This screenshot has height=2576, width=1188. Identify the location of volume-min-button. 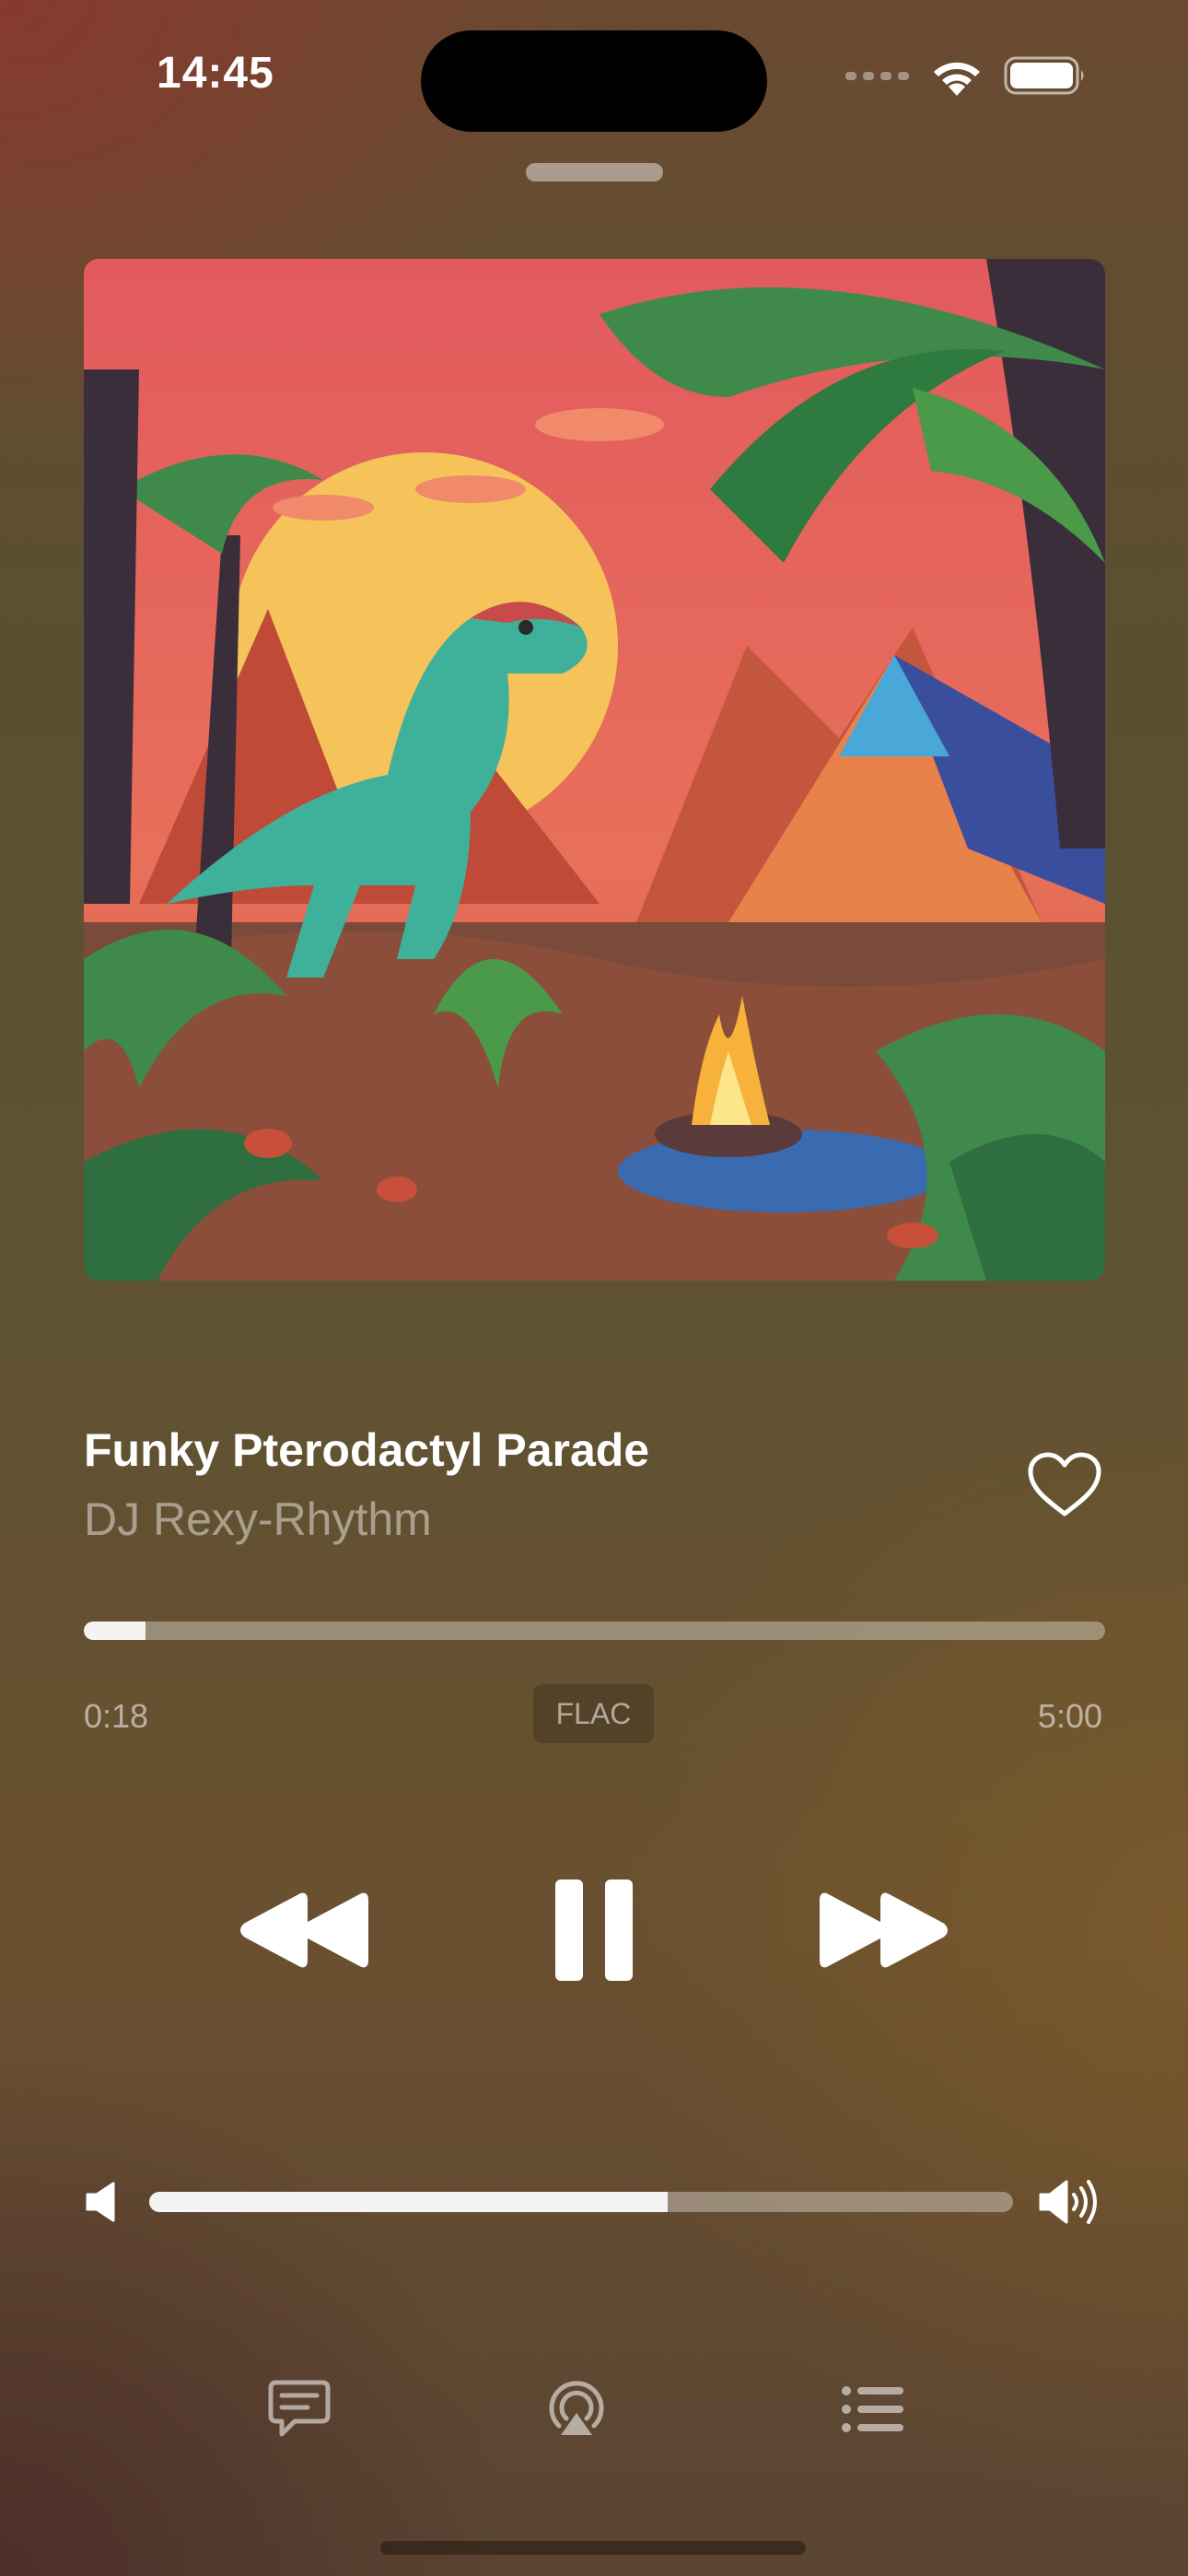
(102, 2204).